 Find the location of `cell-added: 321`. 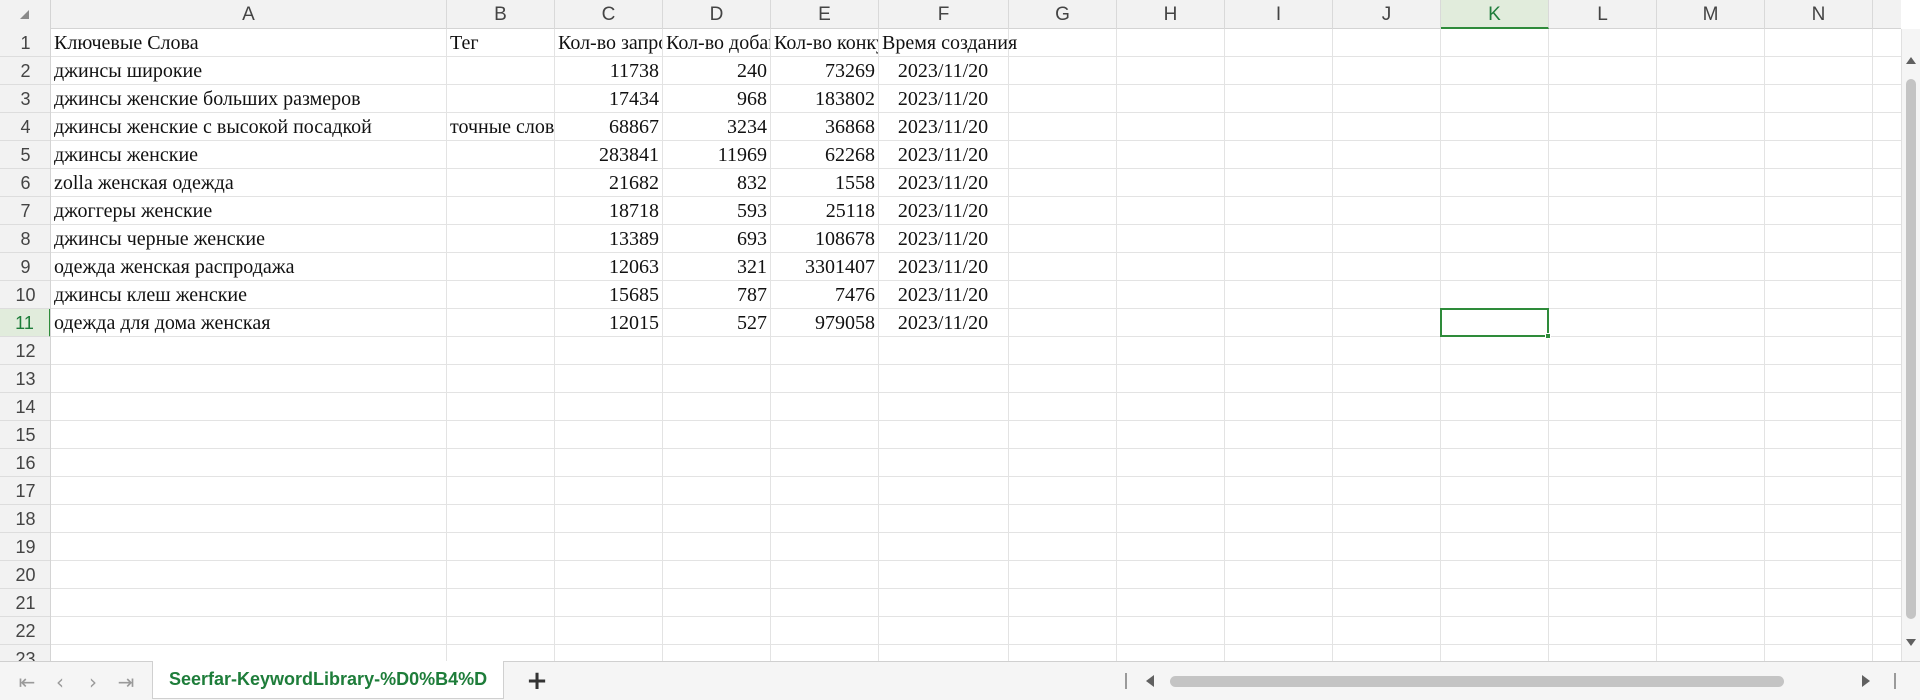

cell-added: 321 is located at coordinates (716, 267).